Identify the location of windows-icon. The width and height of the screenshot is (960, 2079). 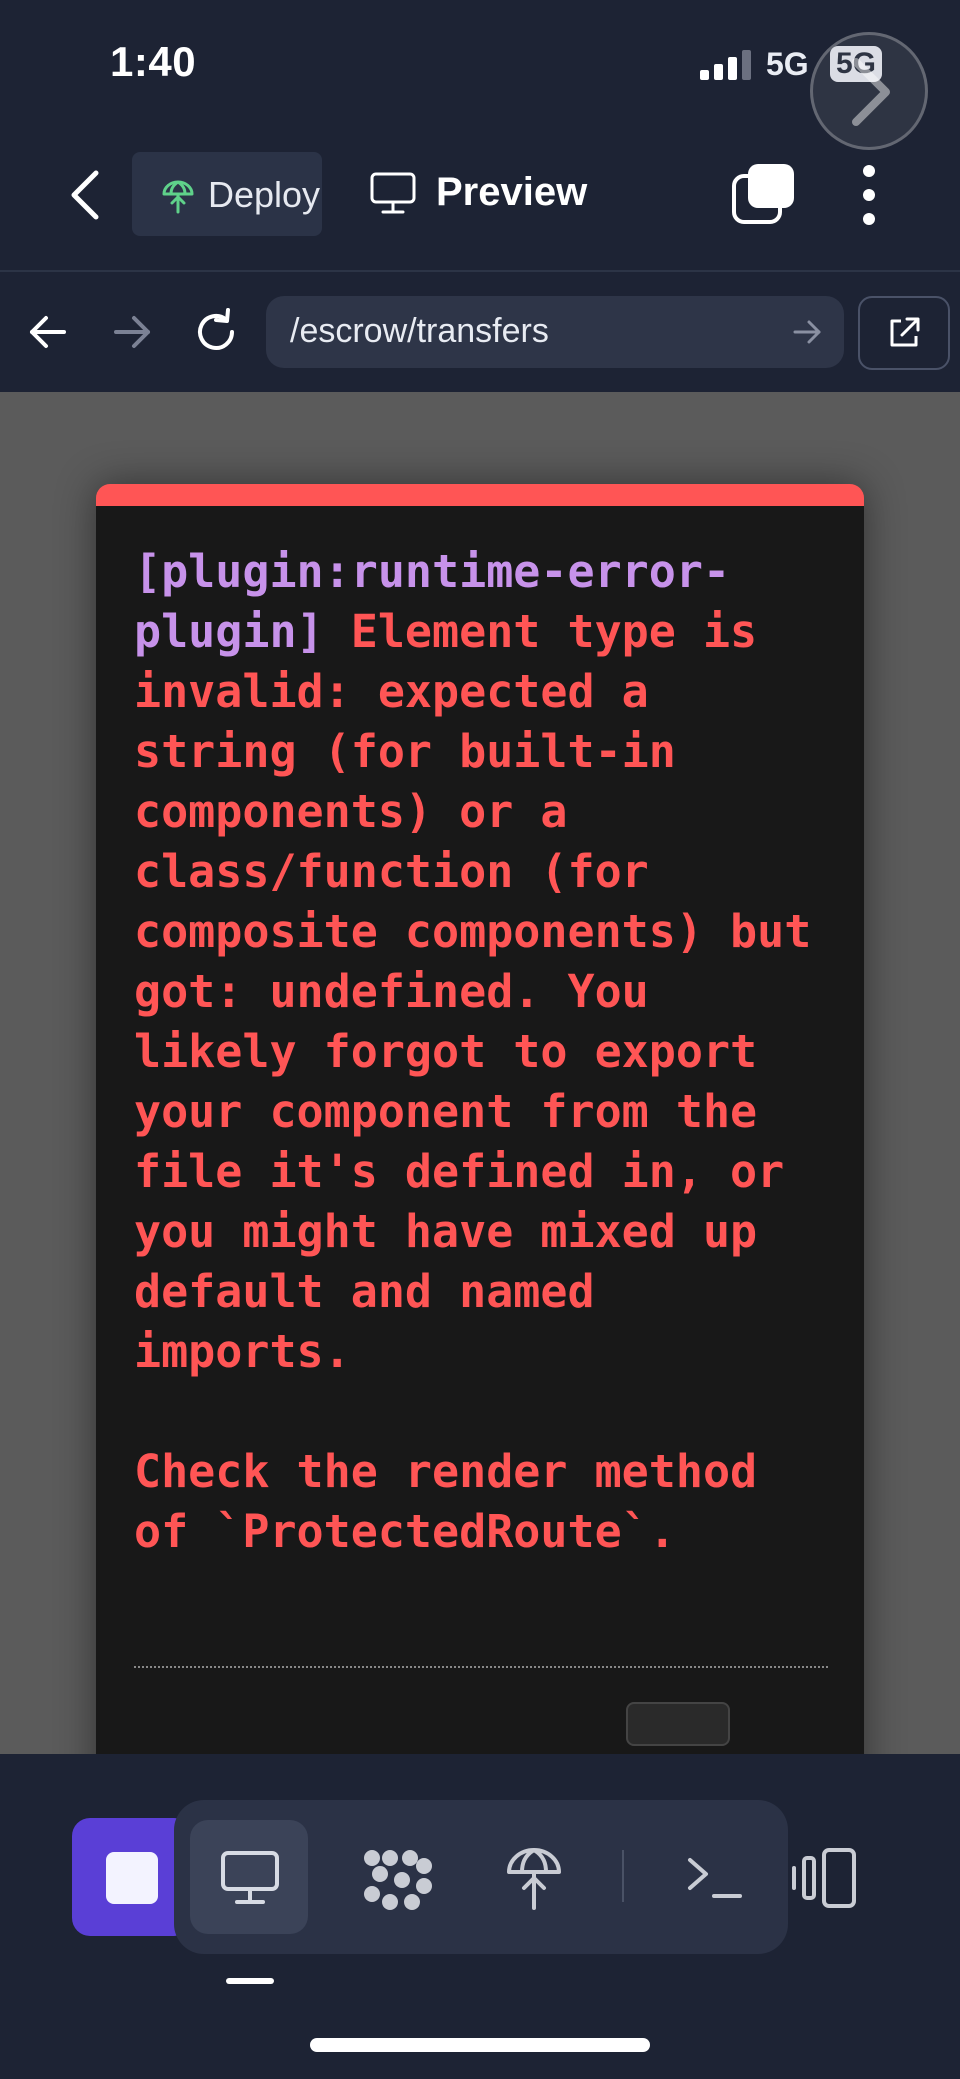
(763, 194).